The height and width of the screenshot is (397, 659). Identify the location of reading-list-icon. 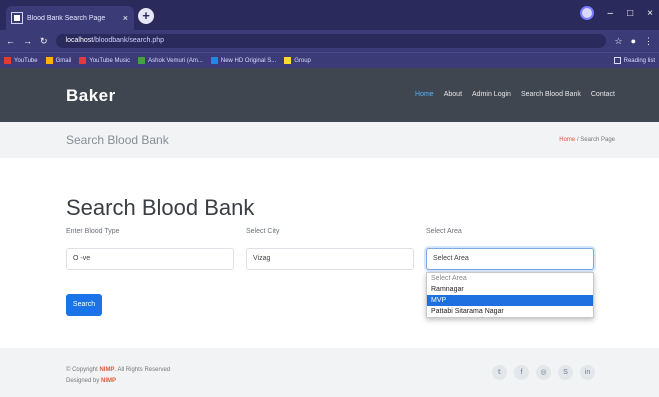
(617, 60).